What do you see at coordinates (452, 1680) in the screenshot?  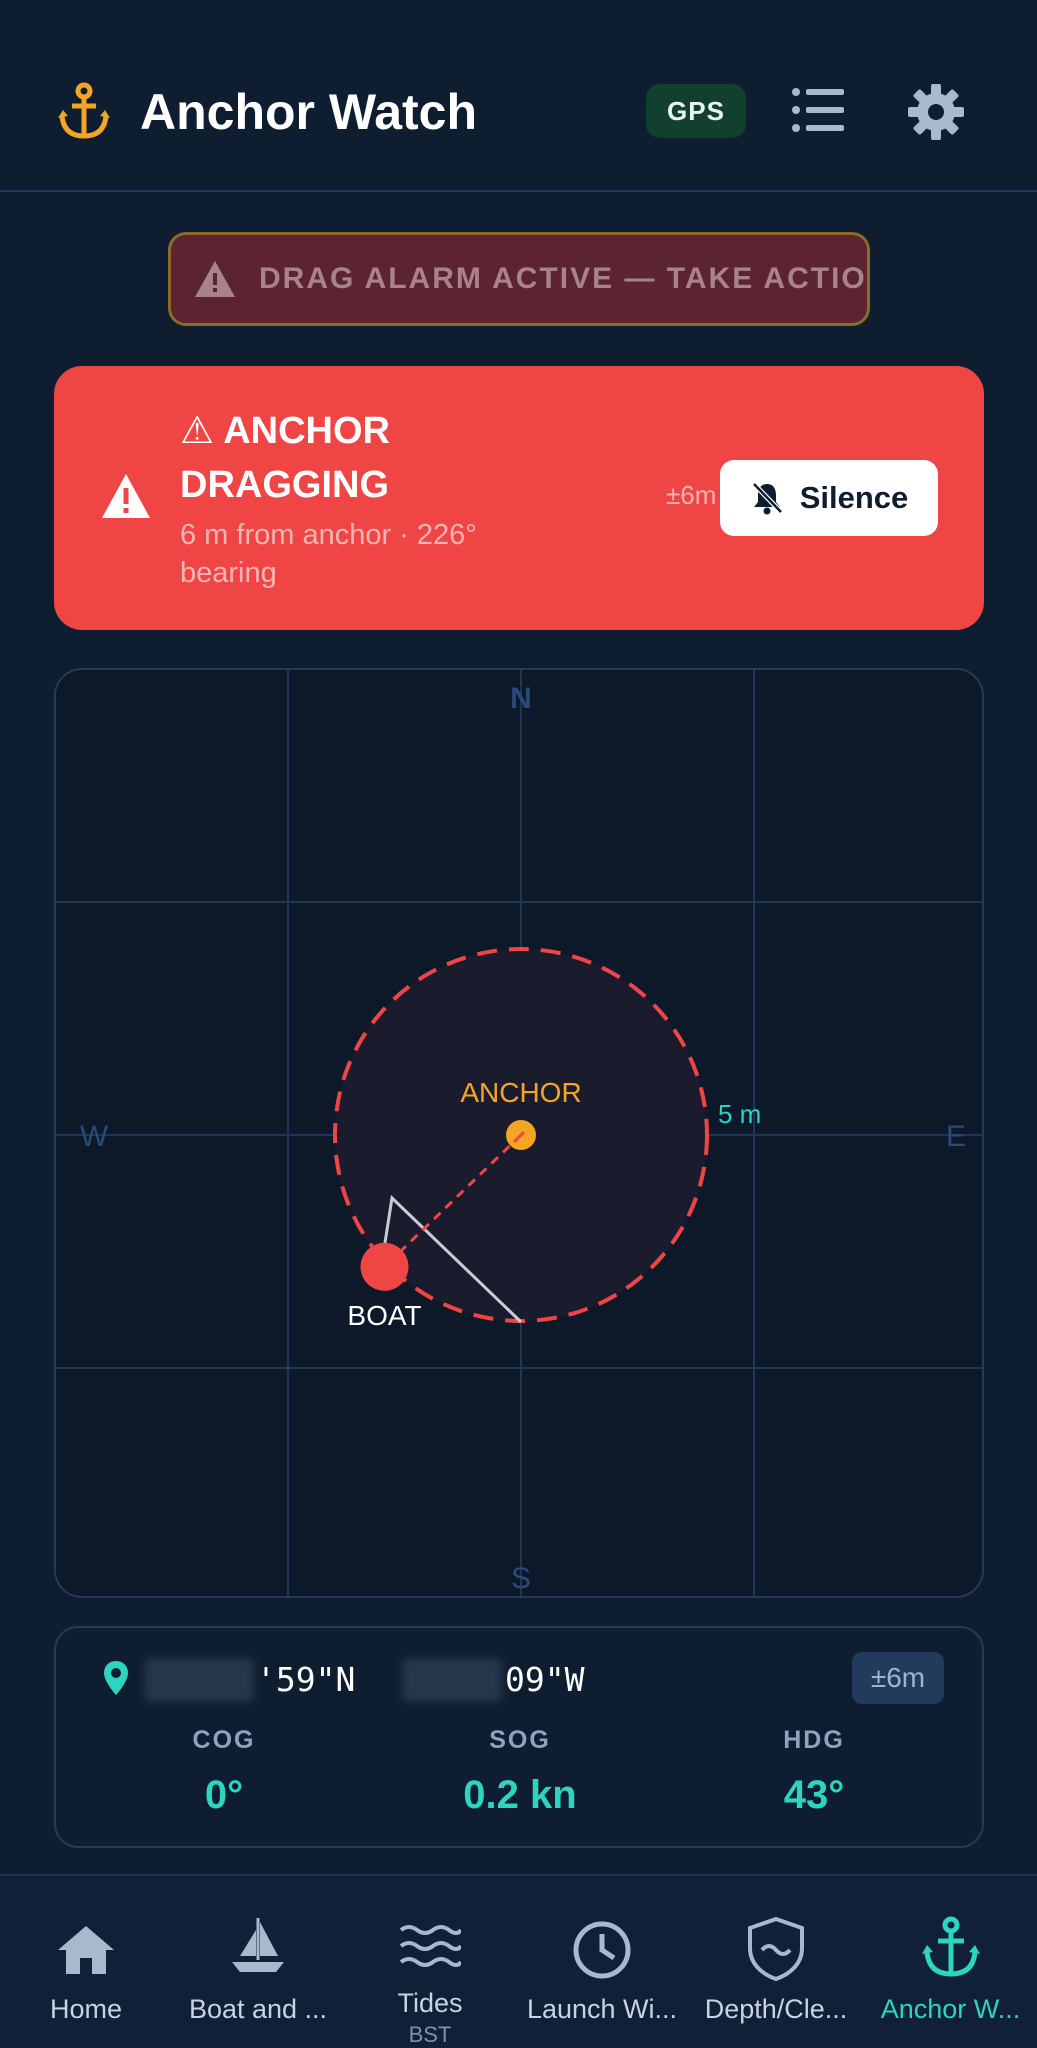 I see `longitude-redacted` at bounding box center [452, 1680].